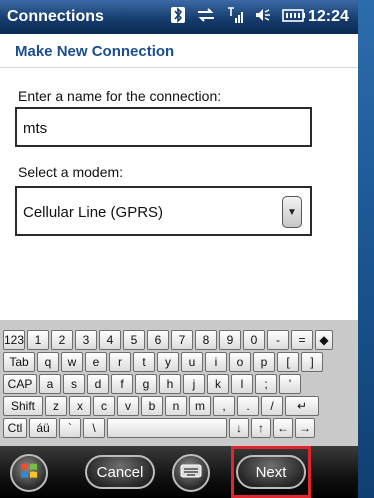  I want to click on key: ↓, so click(239, 428).